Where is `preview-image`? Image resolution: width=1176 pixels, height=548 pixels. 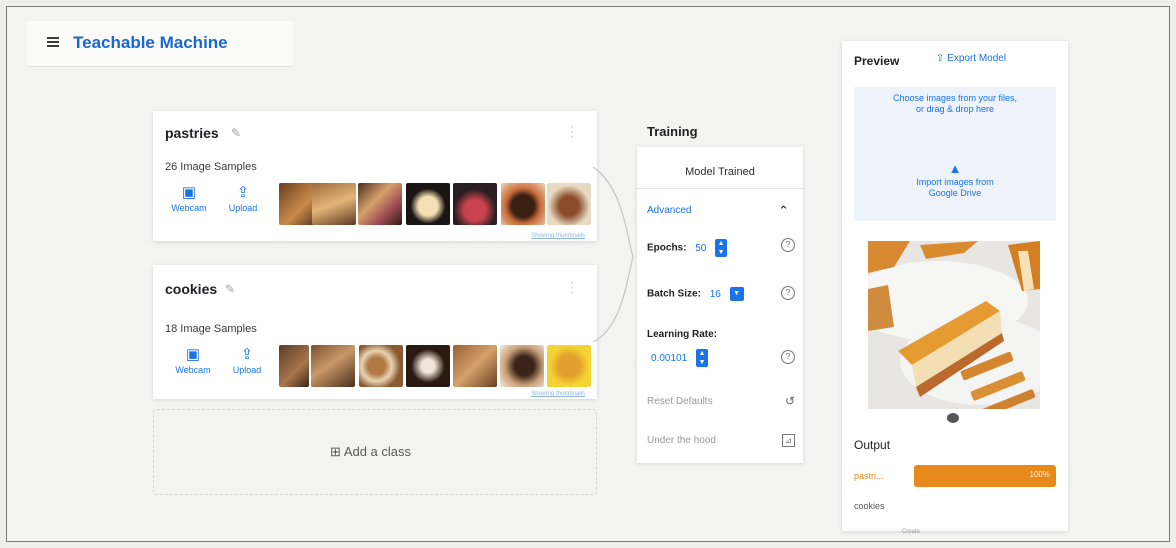
preview-image is located at coordinates (954, 325).